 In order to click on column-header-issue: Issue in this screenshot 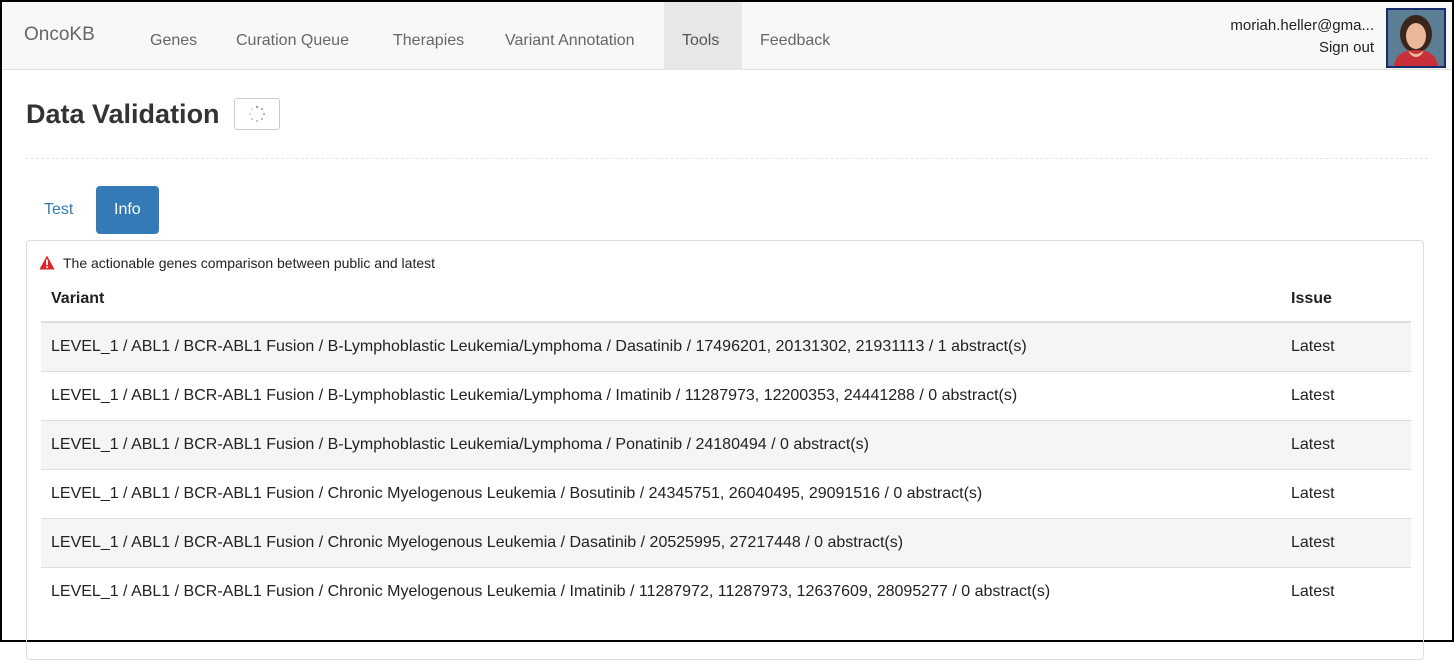, I will do `click(1346, 300)`.